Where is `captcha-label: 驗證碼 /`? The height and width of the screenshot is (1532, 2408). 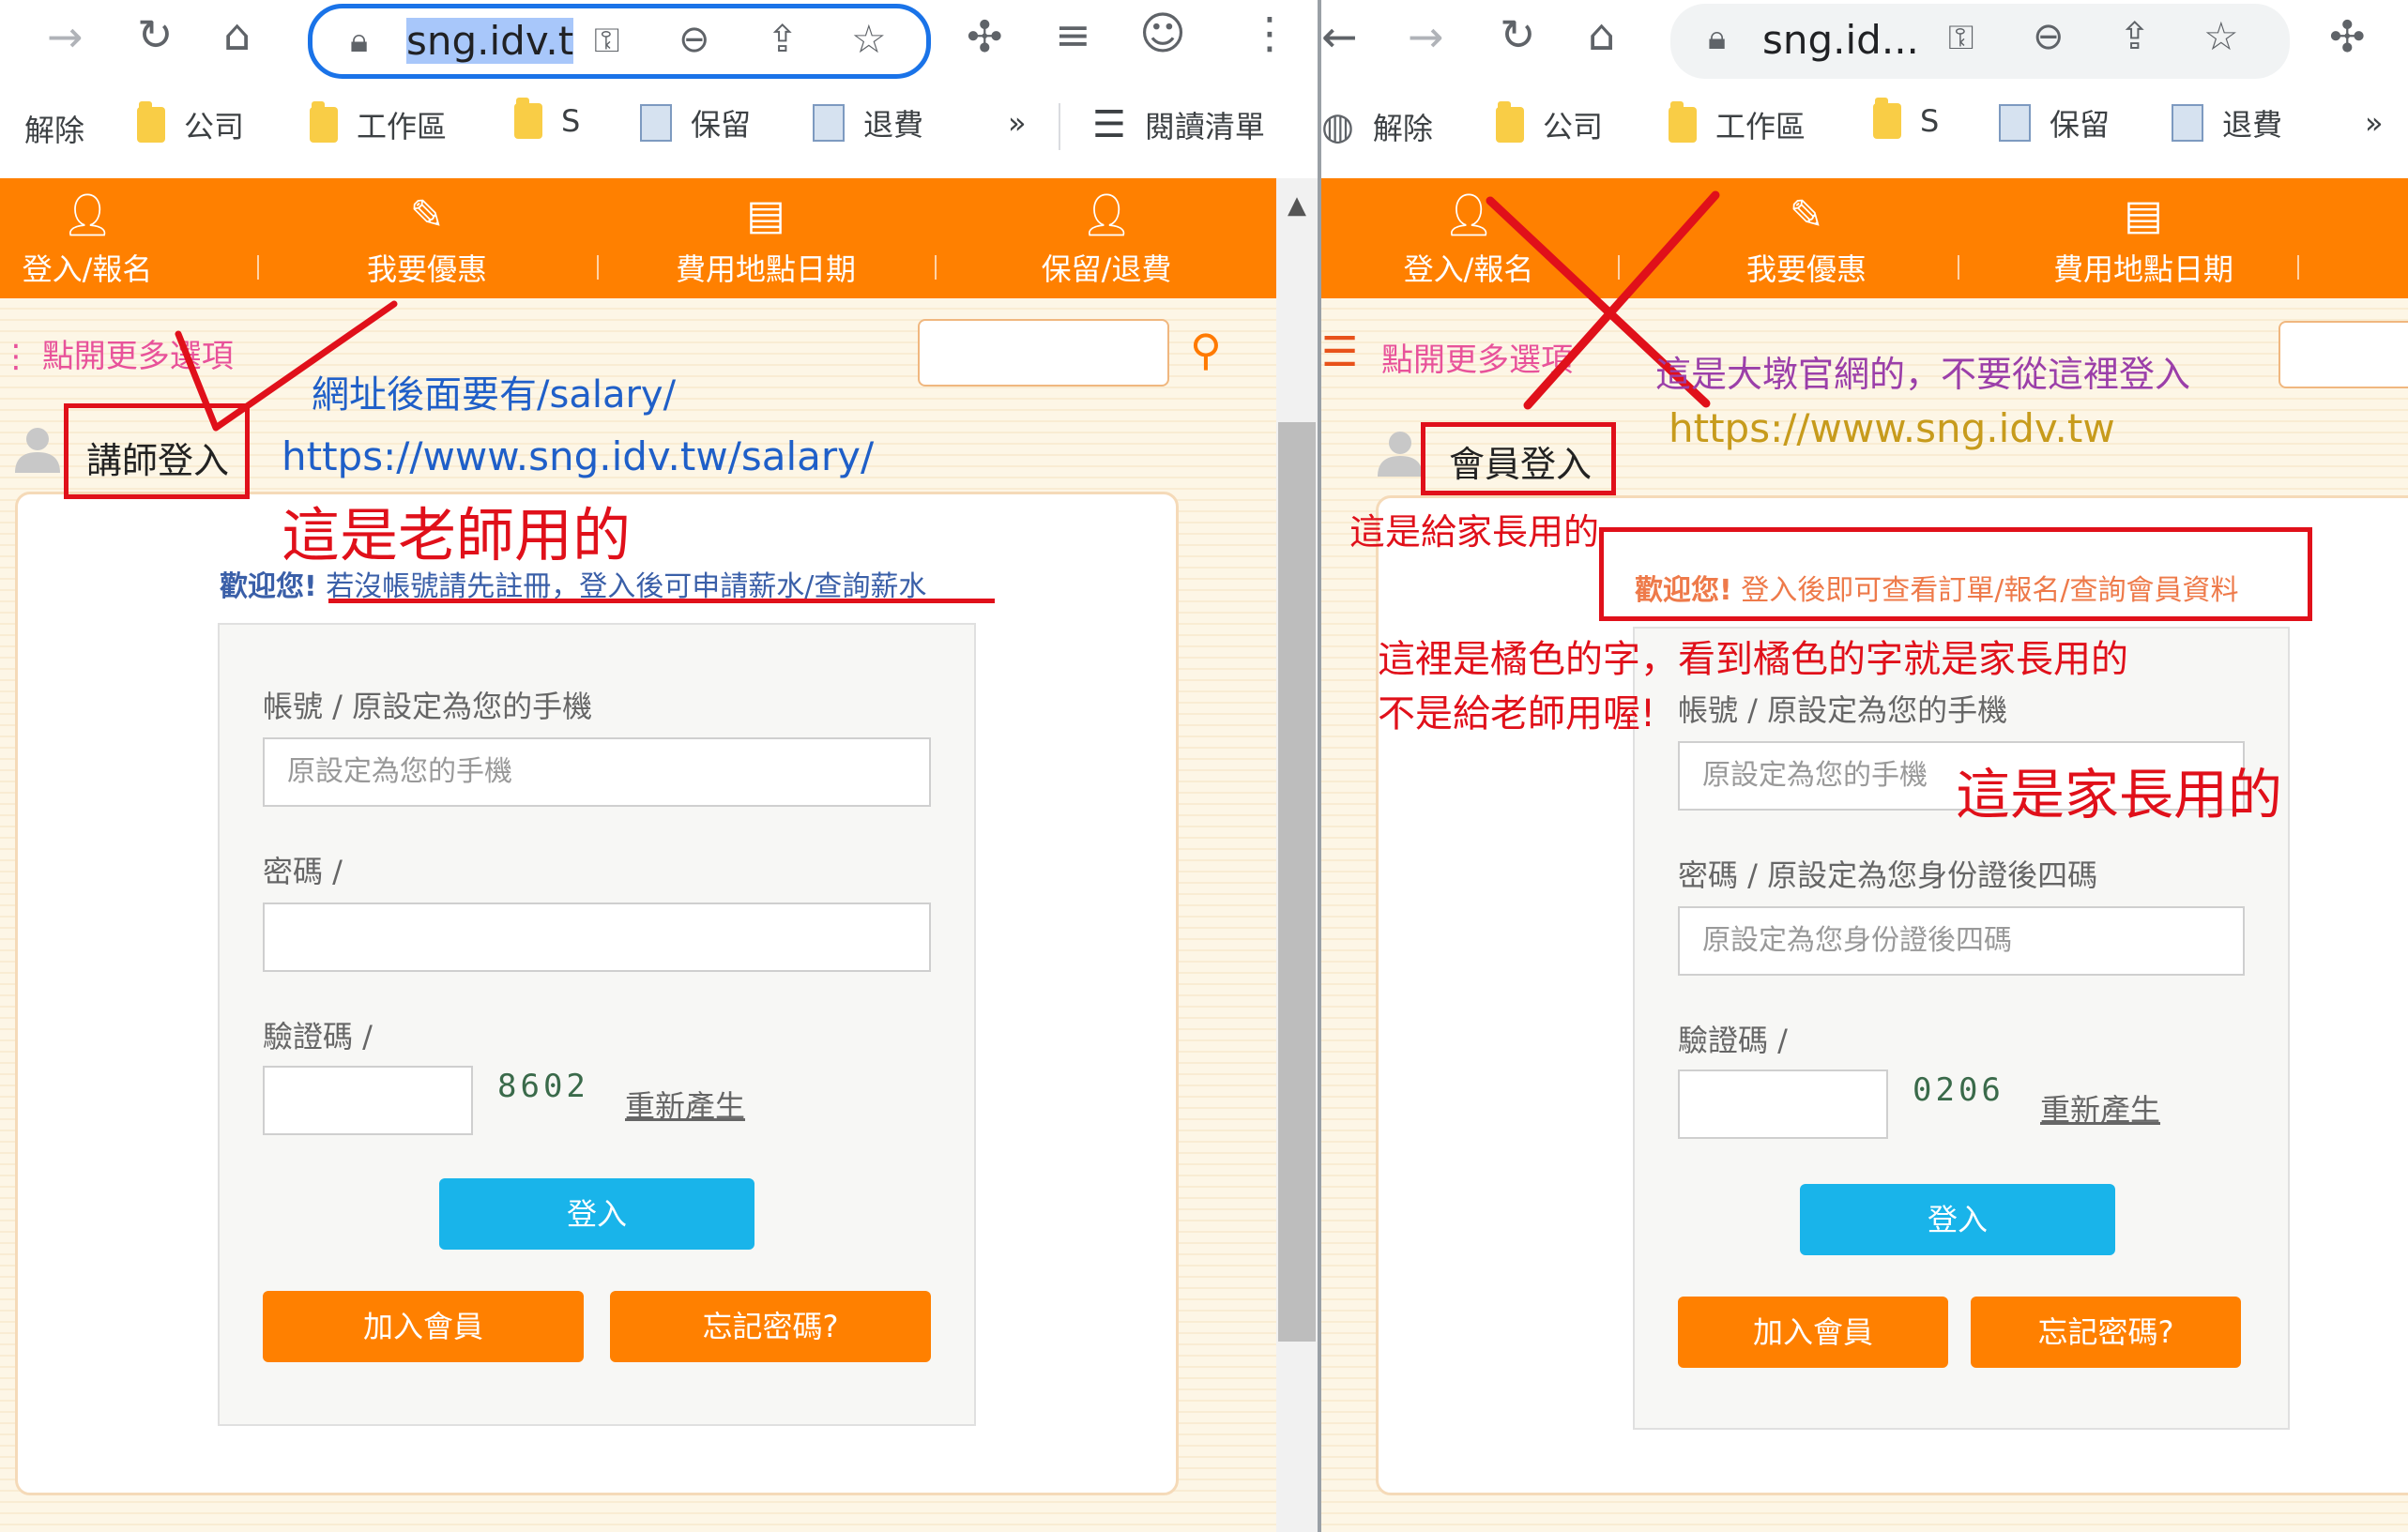 captcha-label: 驗證碼 / is located at coordinates (318, 1036).